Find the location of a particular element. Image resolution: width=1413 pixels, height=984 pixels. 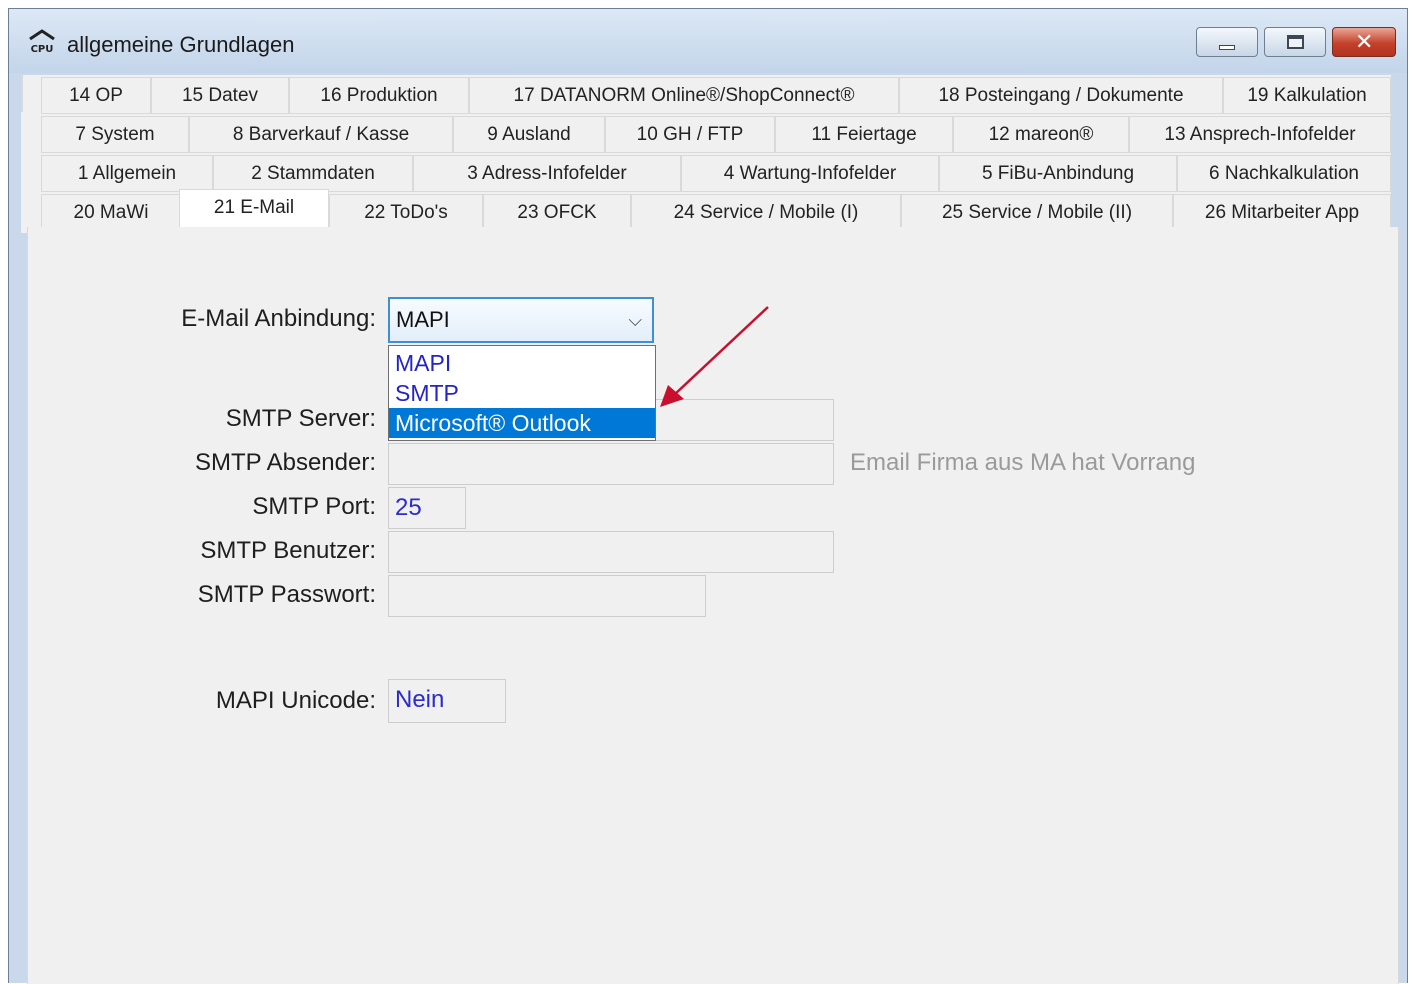

app-icon-text: CPU is located at coordinates (42, 49).